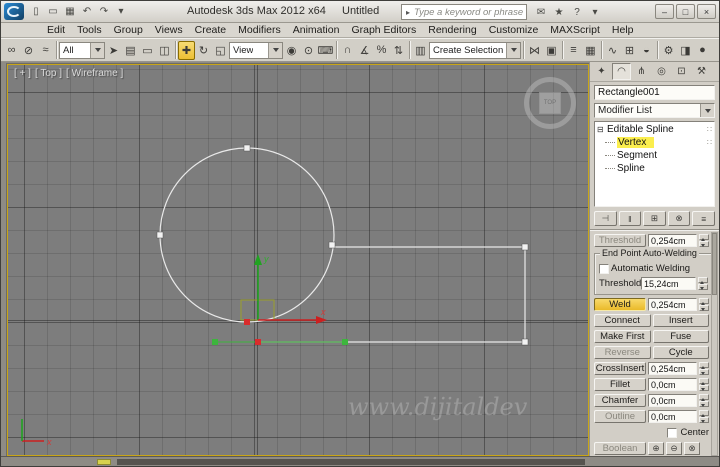 Image resolution: width=720 pixels, height=467 pixels. Describe the element at coordinates (525, 247) in the screenshot. I see `vertex-rect-topright` at that location.